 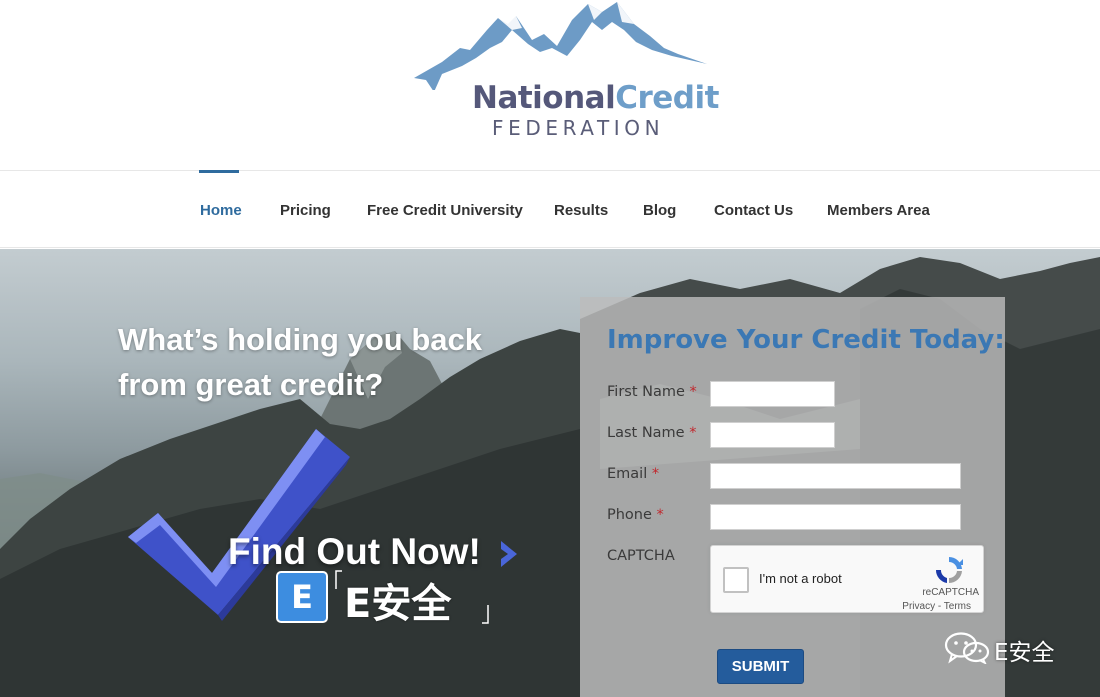 What do you see at coordinates (950, 592) in the screenshot?
I see `recaptcha-brand: reCAPTCHA` at bounding box center [950, 592].